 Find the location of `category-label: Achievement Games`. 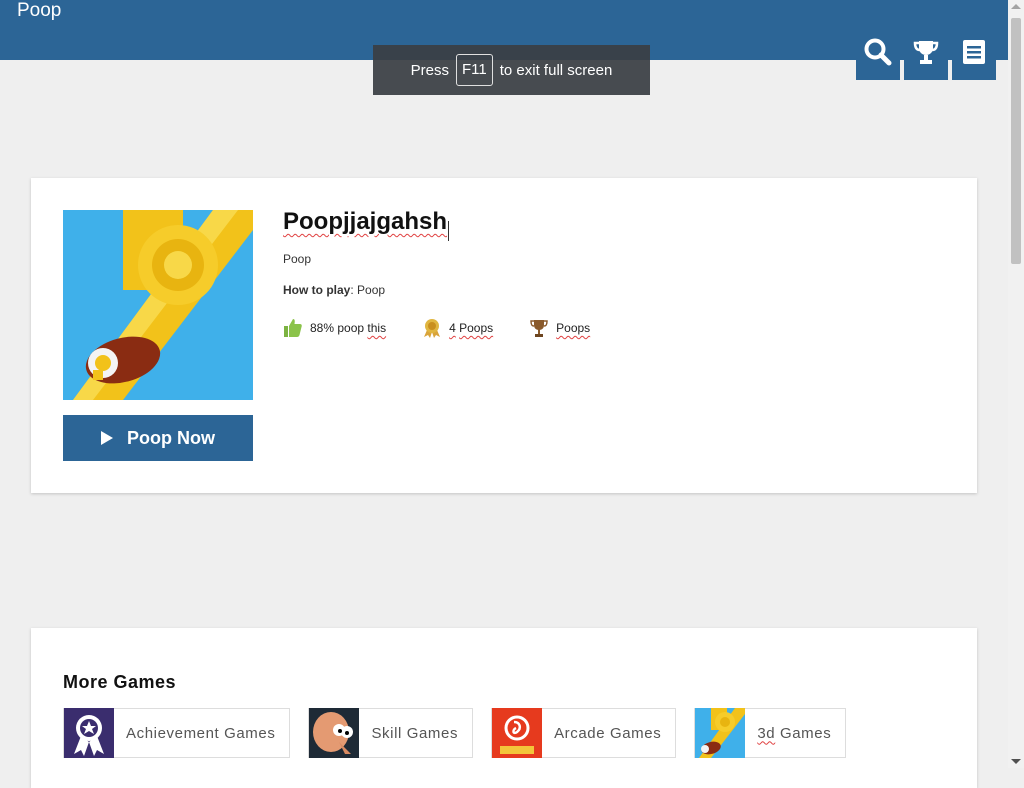

category-label: Achievement Games is located at coordinates (201, 733).